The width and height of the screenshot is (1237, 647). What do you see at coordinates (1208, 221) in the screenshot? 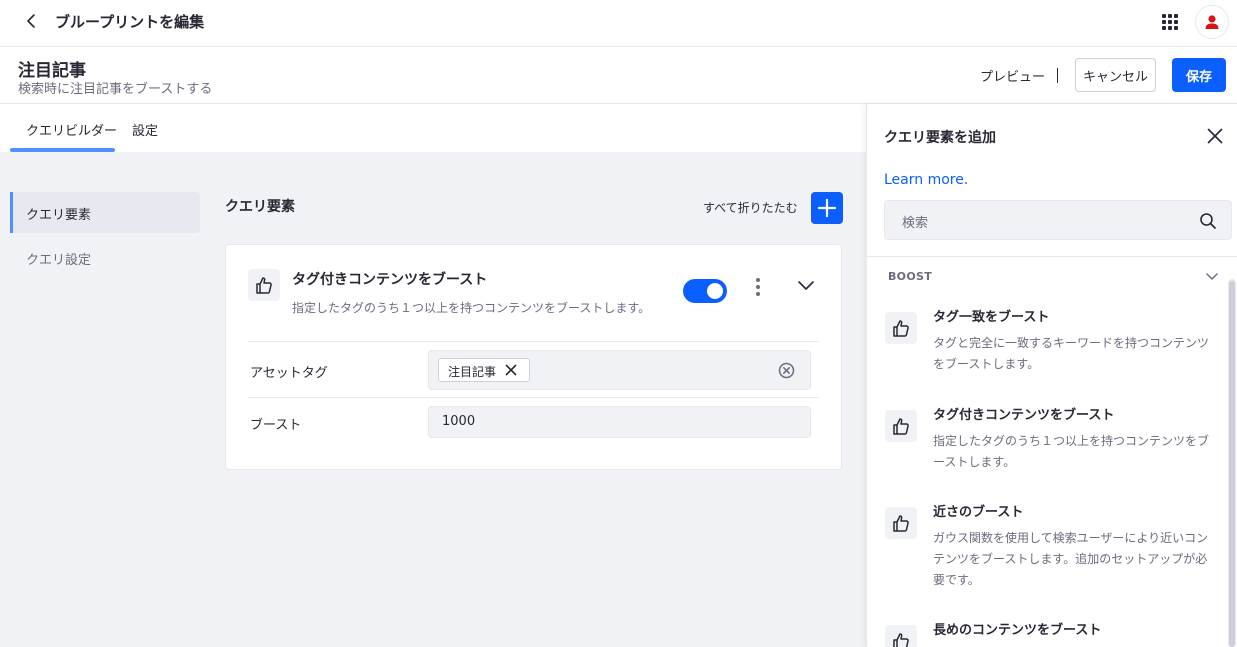
I see `search-icon` at bounding box center [1208, 221].